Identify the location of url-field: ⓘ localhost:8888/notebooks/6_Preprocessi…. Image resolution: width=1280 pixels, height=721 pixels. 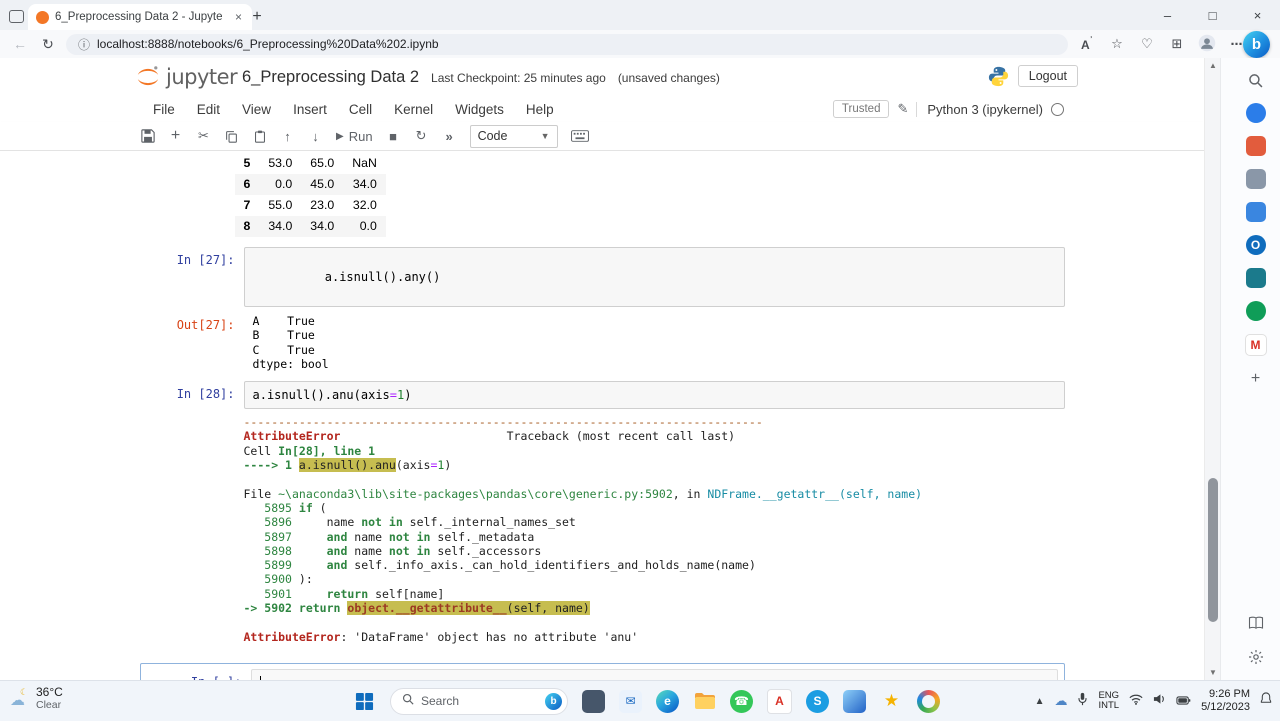
(567, 44).